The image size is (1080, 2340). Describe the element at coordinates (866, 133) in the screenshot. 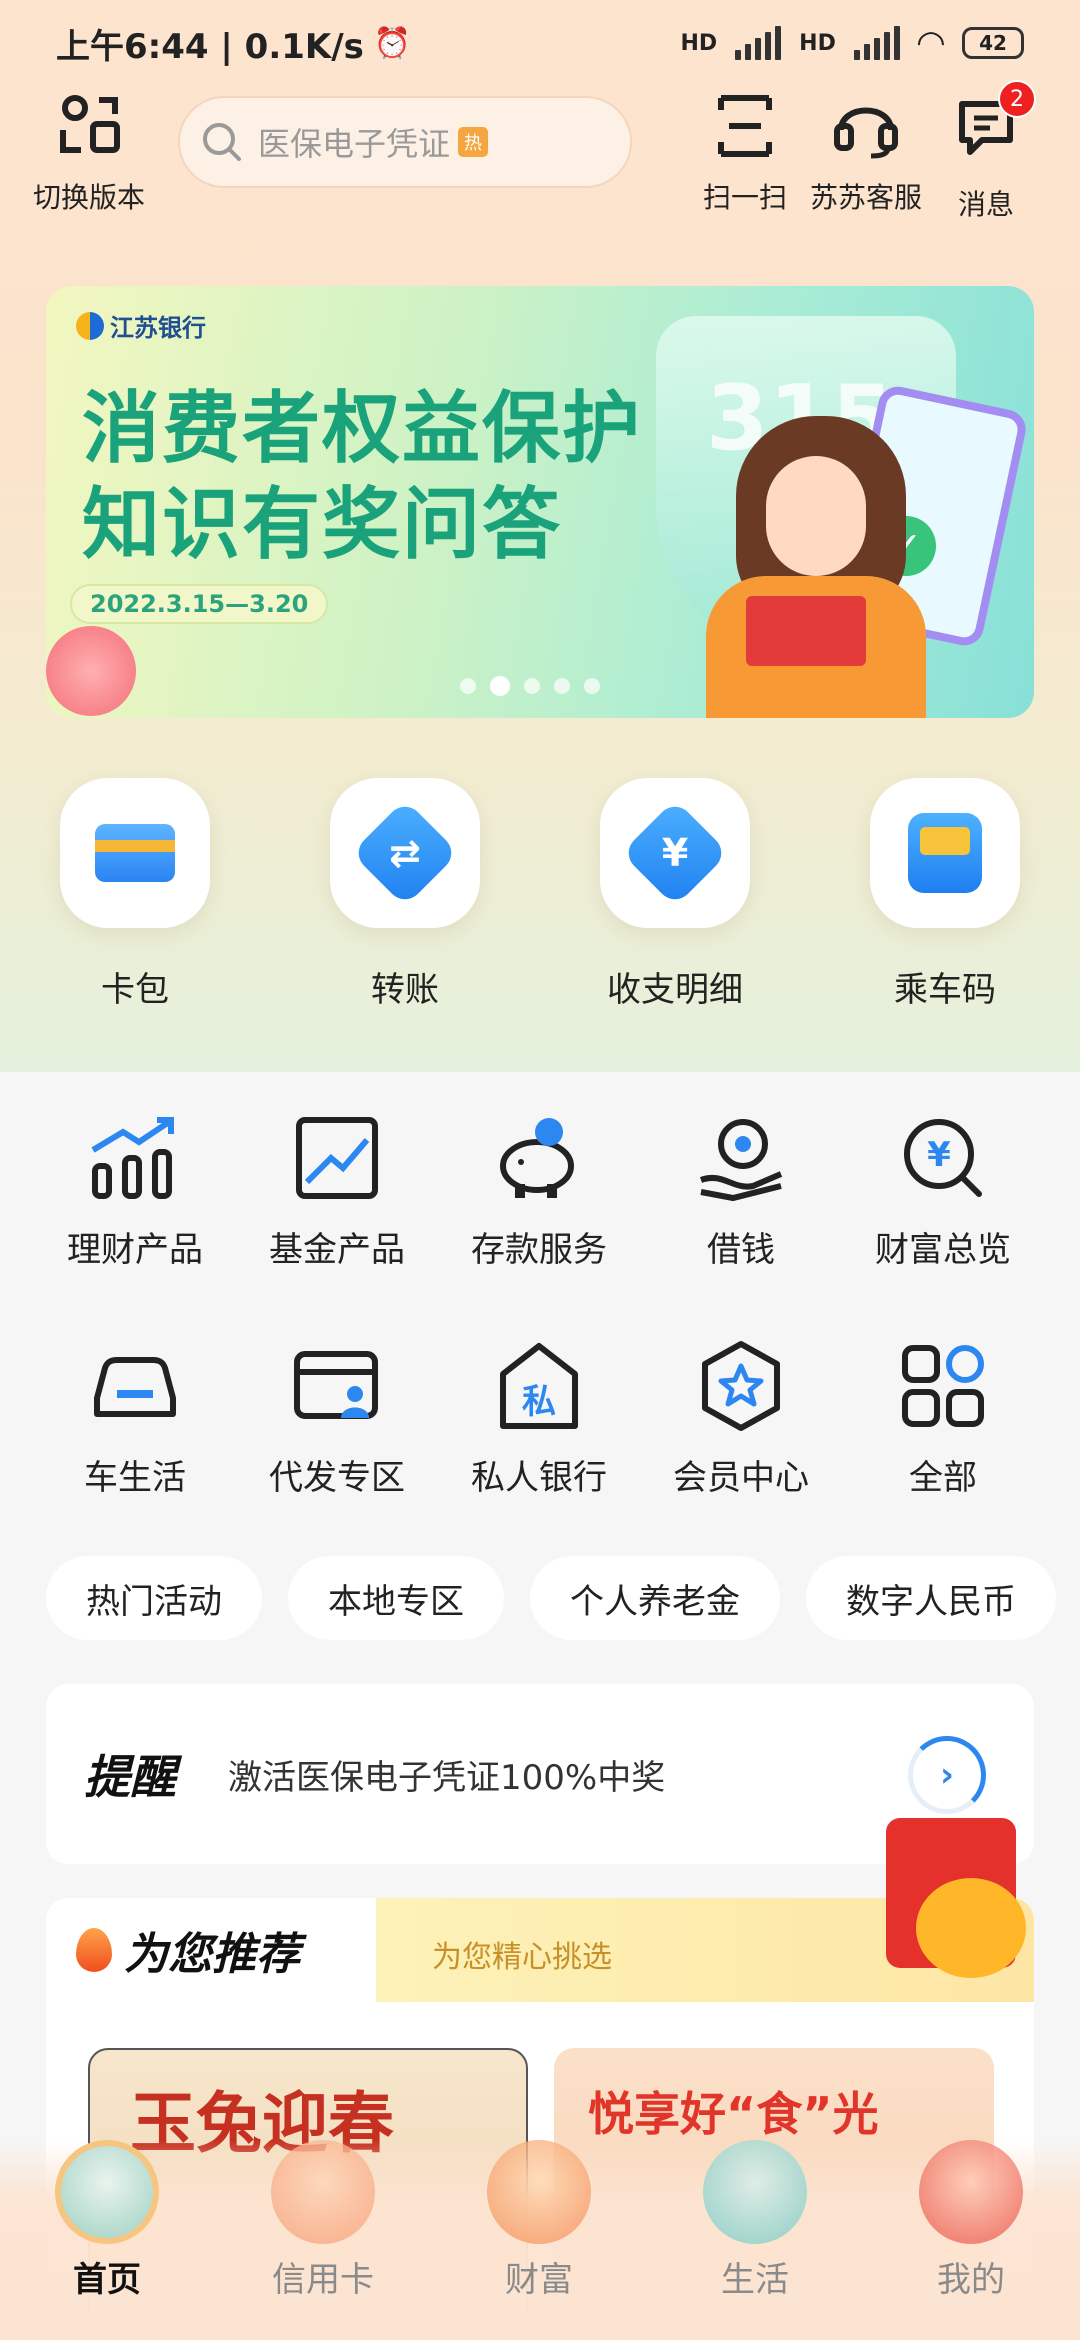

I see `headset-icon` at that location.